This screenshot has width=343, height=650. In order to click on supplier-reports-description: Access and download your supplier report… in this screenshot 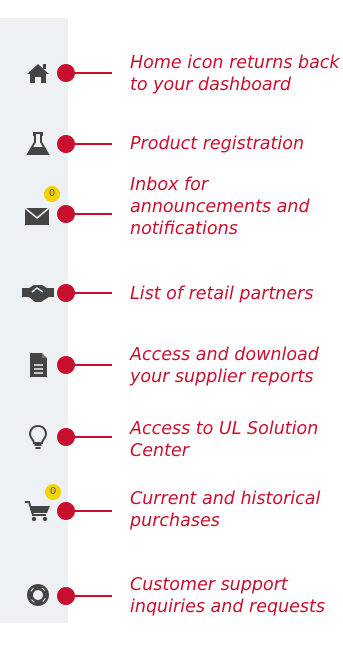, I will do `click(224, 366)`.